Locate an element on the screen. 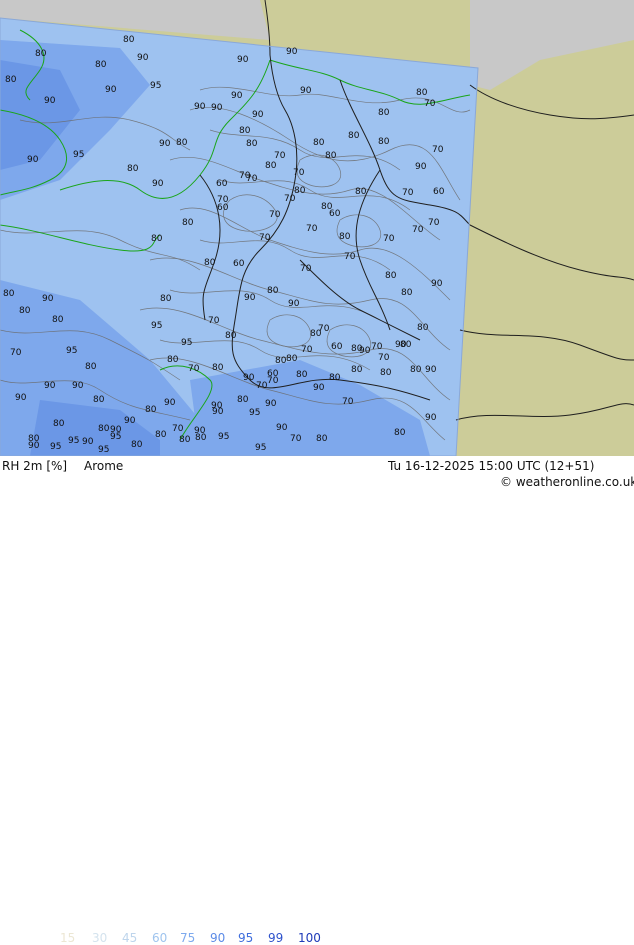  legend-value-90: 90 is located at coordinates (218, 938).